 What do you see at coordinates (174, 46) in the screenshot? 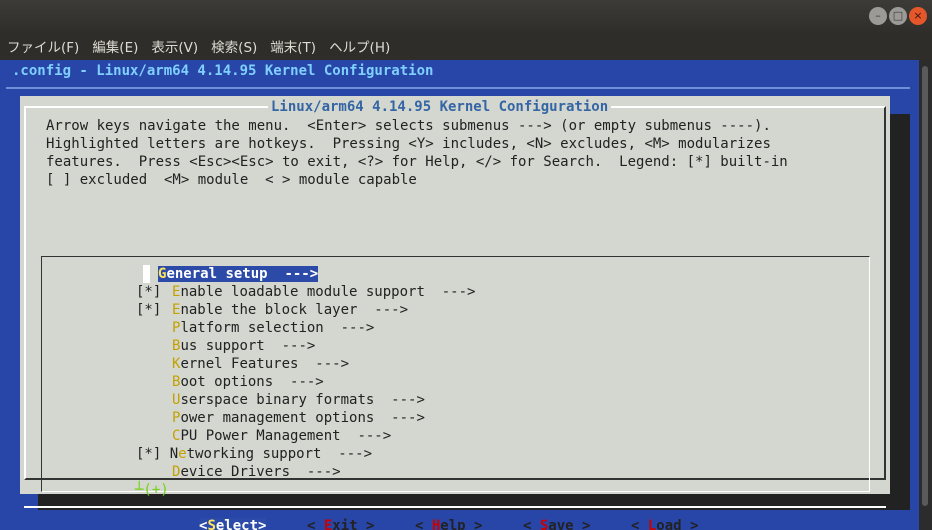
I see `menu-view: 表示(V)` at bounding box center [174, 46].